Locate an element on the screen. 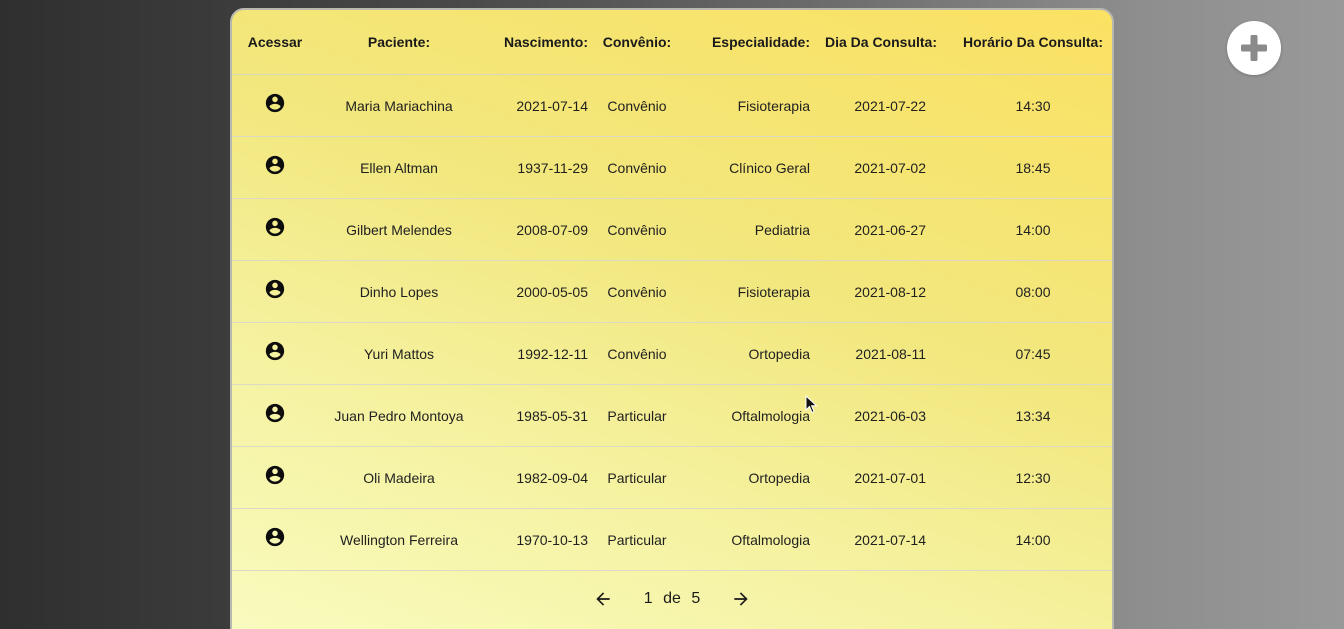 The height and width of the screenshot is (629, 1344). add-appointment-button is located at coordinates (1254, 48).